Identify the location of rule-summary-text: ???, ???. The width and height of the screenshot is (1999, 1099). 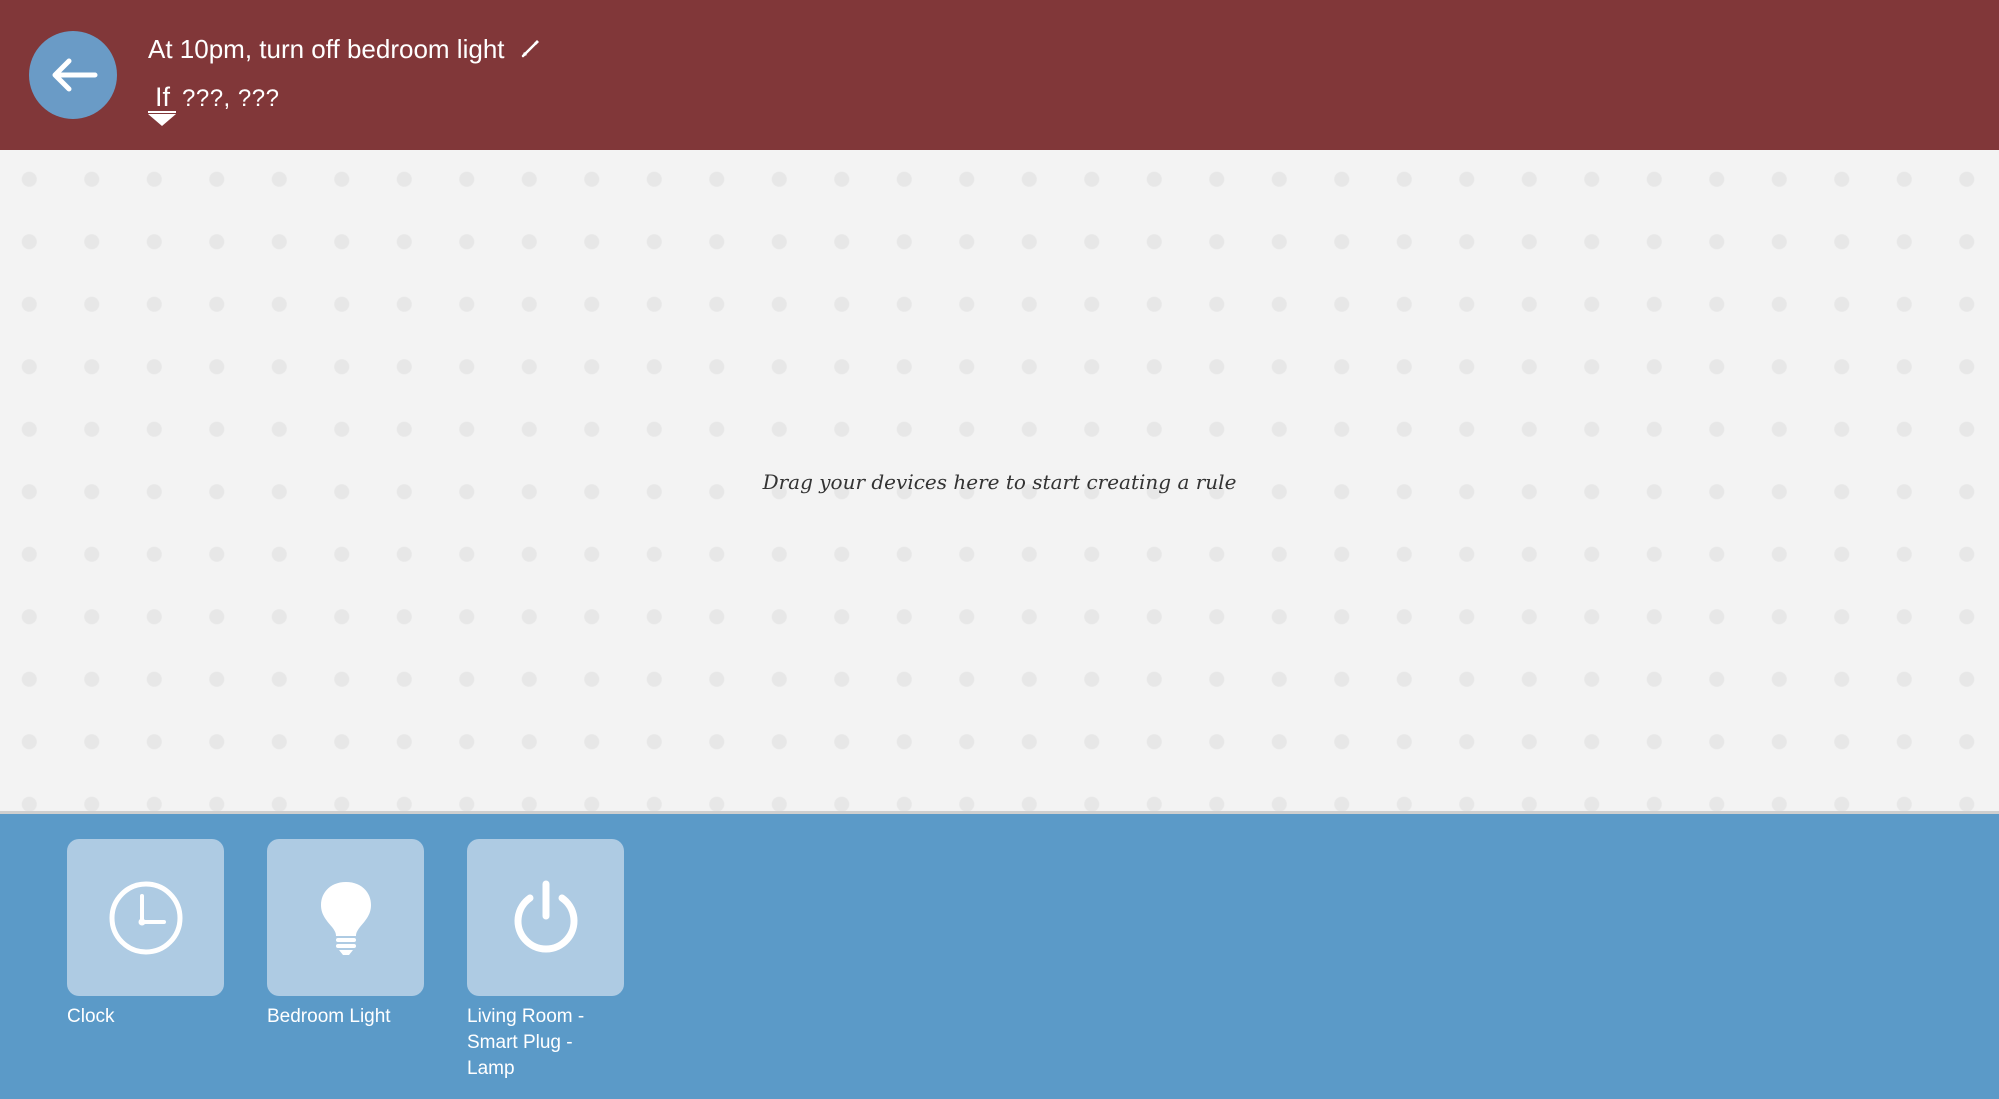
(231, 98).